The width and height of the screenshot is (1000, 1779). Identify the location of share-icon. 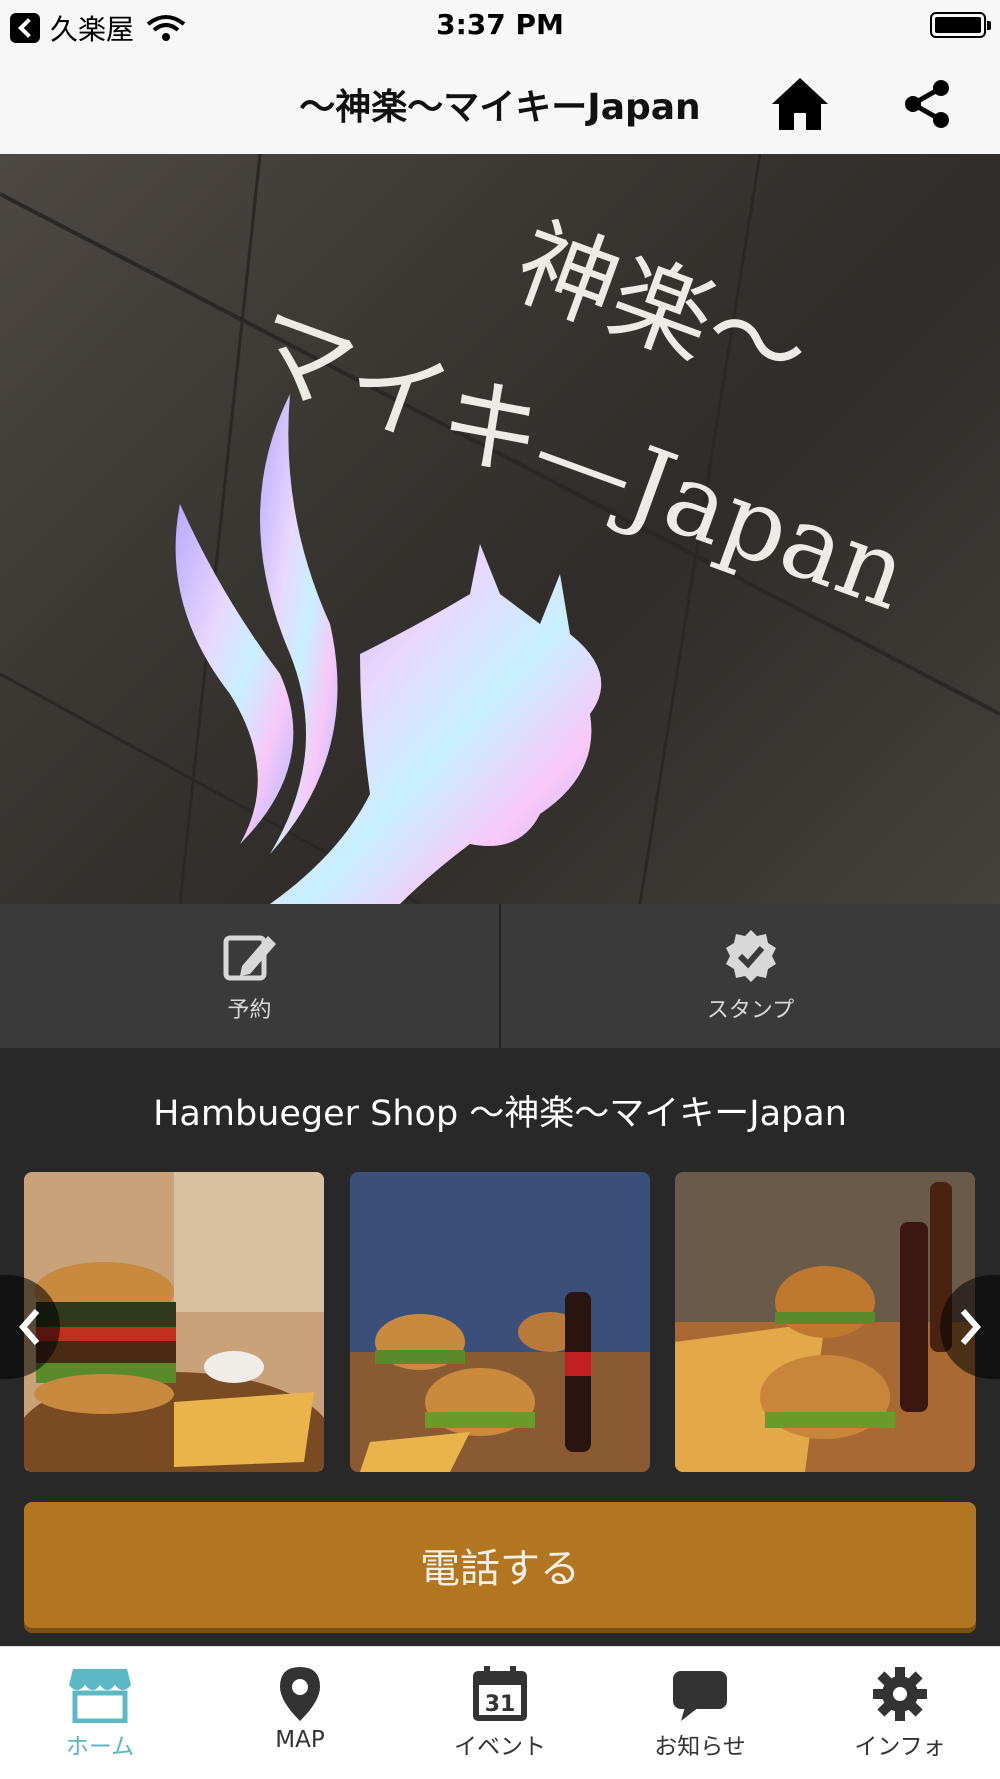
(927, 104).